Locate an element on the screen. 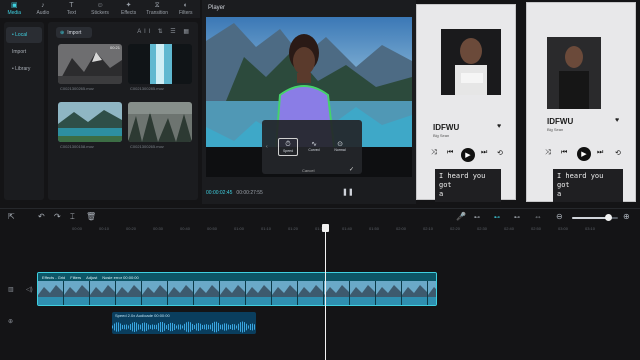 The width and height of the screenshot is (640, 360). preview-axis-icon: ⊷ is located at coordinates (517, 217).